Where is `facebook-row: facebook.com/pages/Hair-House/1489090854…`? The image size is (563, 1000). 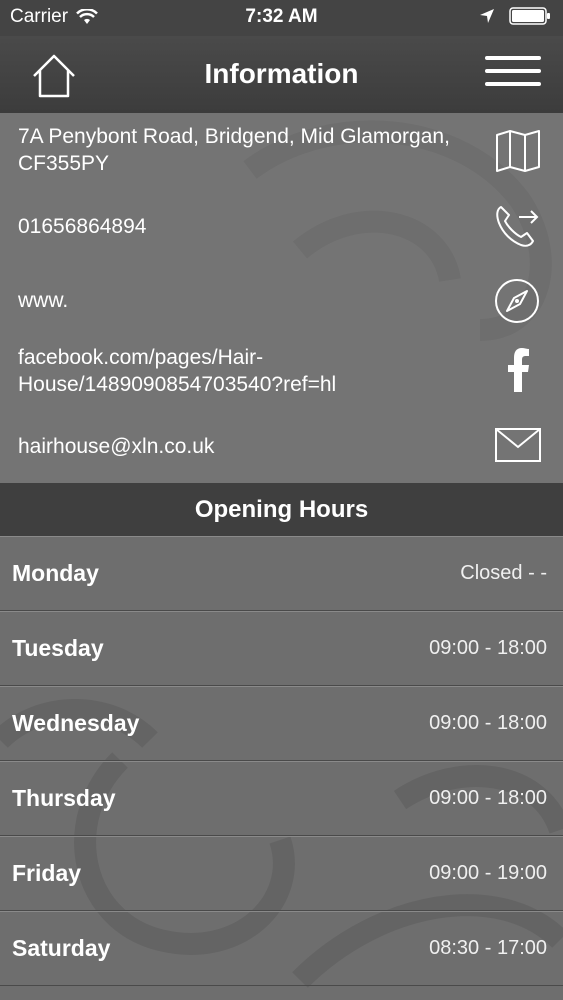 facebook-row: facebook.com/pages/Hair-House/1489090854… is located at coordinates (281, 379).